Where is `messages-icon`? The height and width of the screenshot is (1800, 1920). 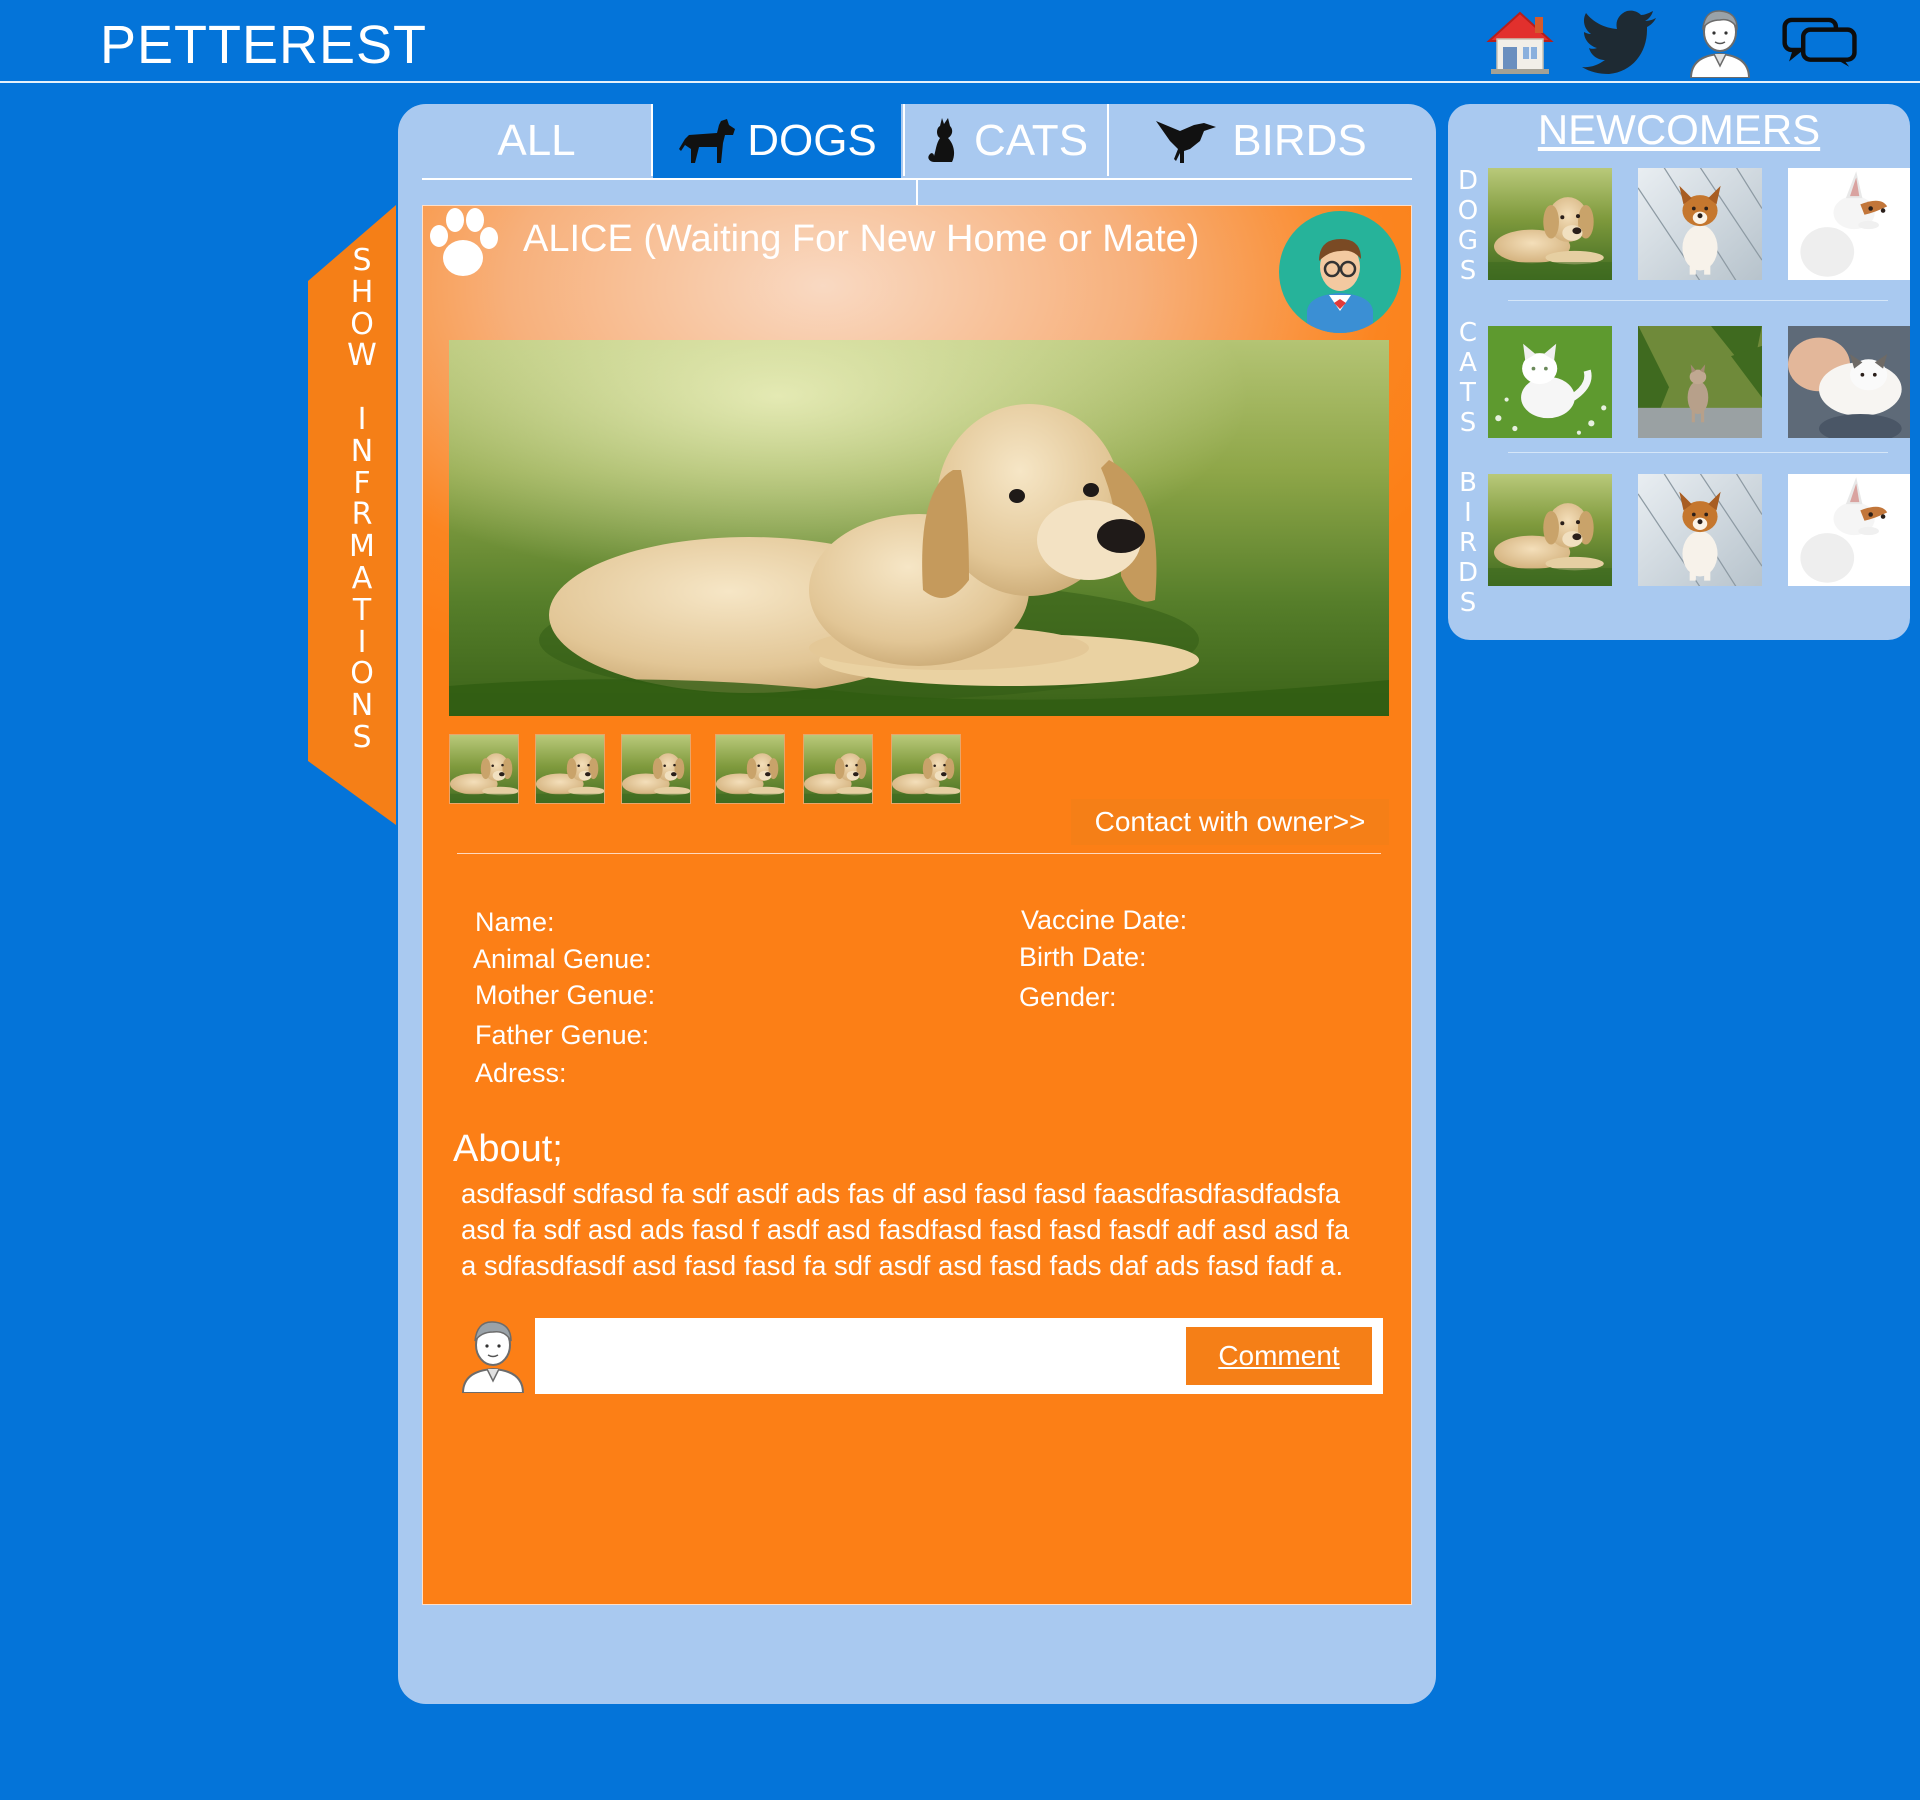
messages-icon is located at coordinates (1820, 42).